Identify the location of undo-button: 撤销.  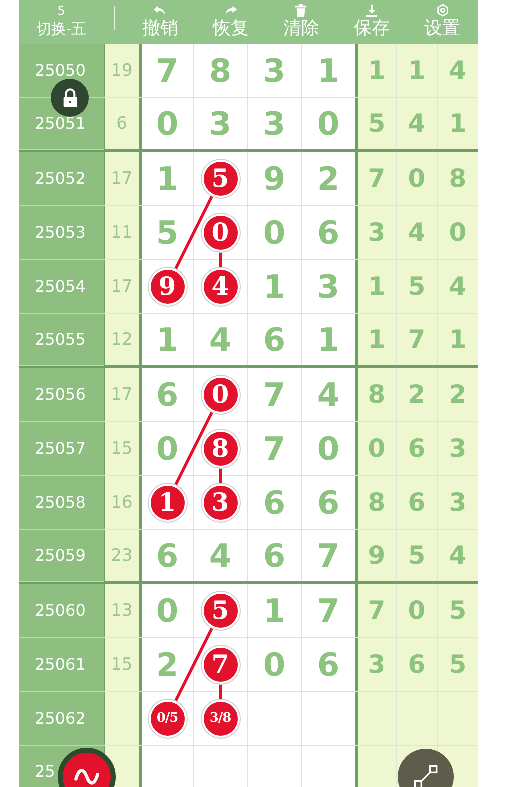
(160, 22).